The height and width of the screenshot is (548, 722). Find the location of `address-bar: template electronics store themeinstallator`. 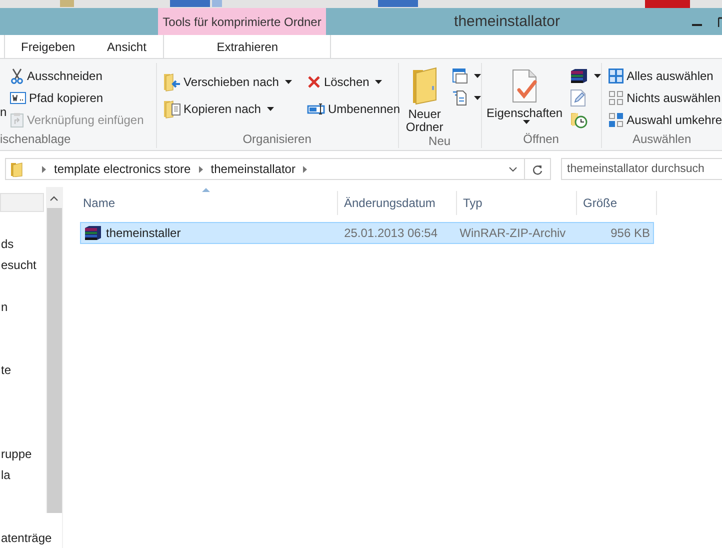

address-bar: template electronics store themeinstallator is located at coordinates (265, 169).